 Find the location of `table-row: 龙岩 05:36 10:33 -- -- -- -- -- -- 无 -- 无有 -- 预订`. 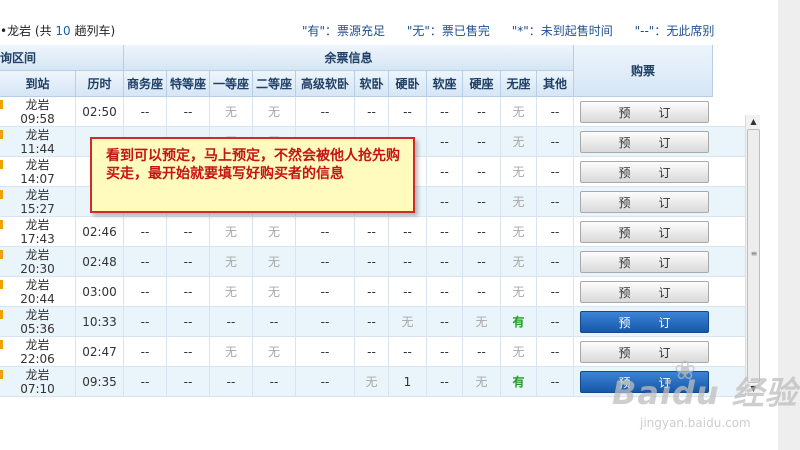

table-row: 龙岩 05:36 10:33 -- -- -- -- -- -- 无 -- 无有 -- 预订 is located at coordinates (372, 322).